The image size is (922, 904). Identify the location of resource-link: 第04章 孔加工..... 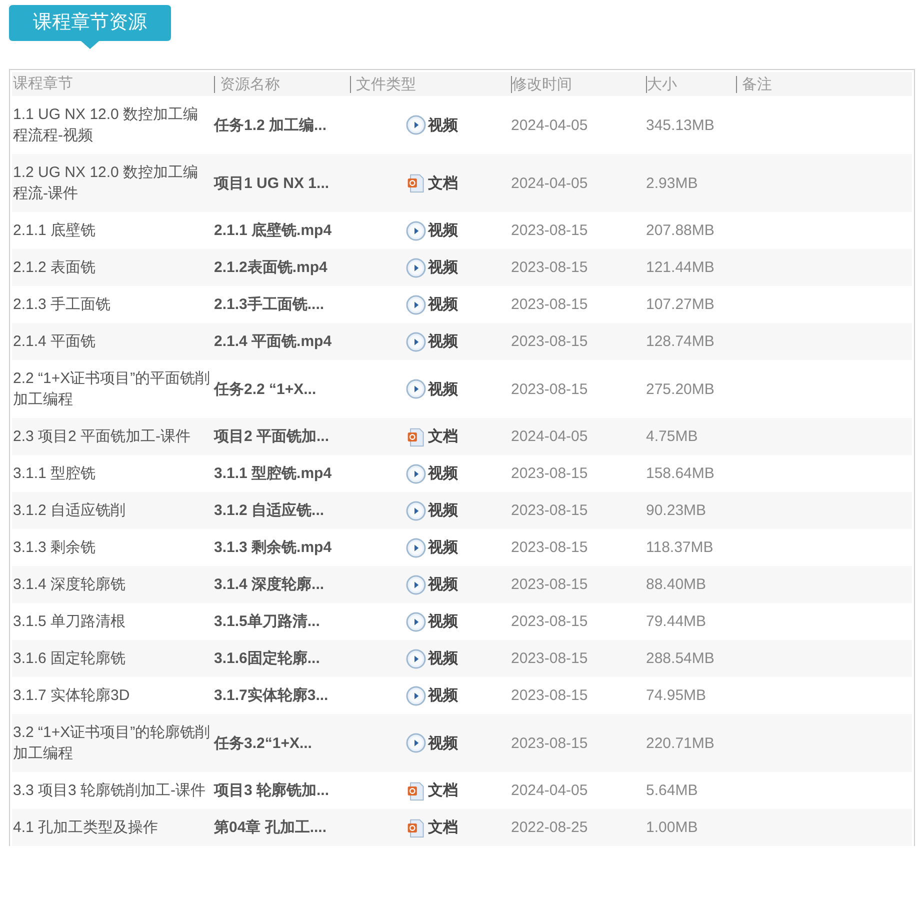
(270, 827).